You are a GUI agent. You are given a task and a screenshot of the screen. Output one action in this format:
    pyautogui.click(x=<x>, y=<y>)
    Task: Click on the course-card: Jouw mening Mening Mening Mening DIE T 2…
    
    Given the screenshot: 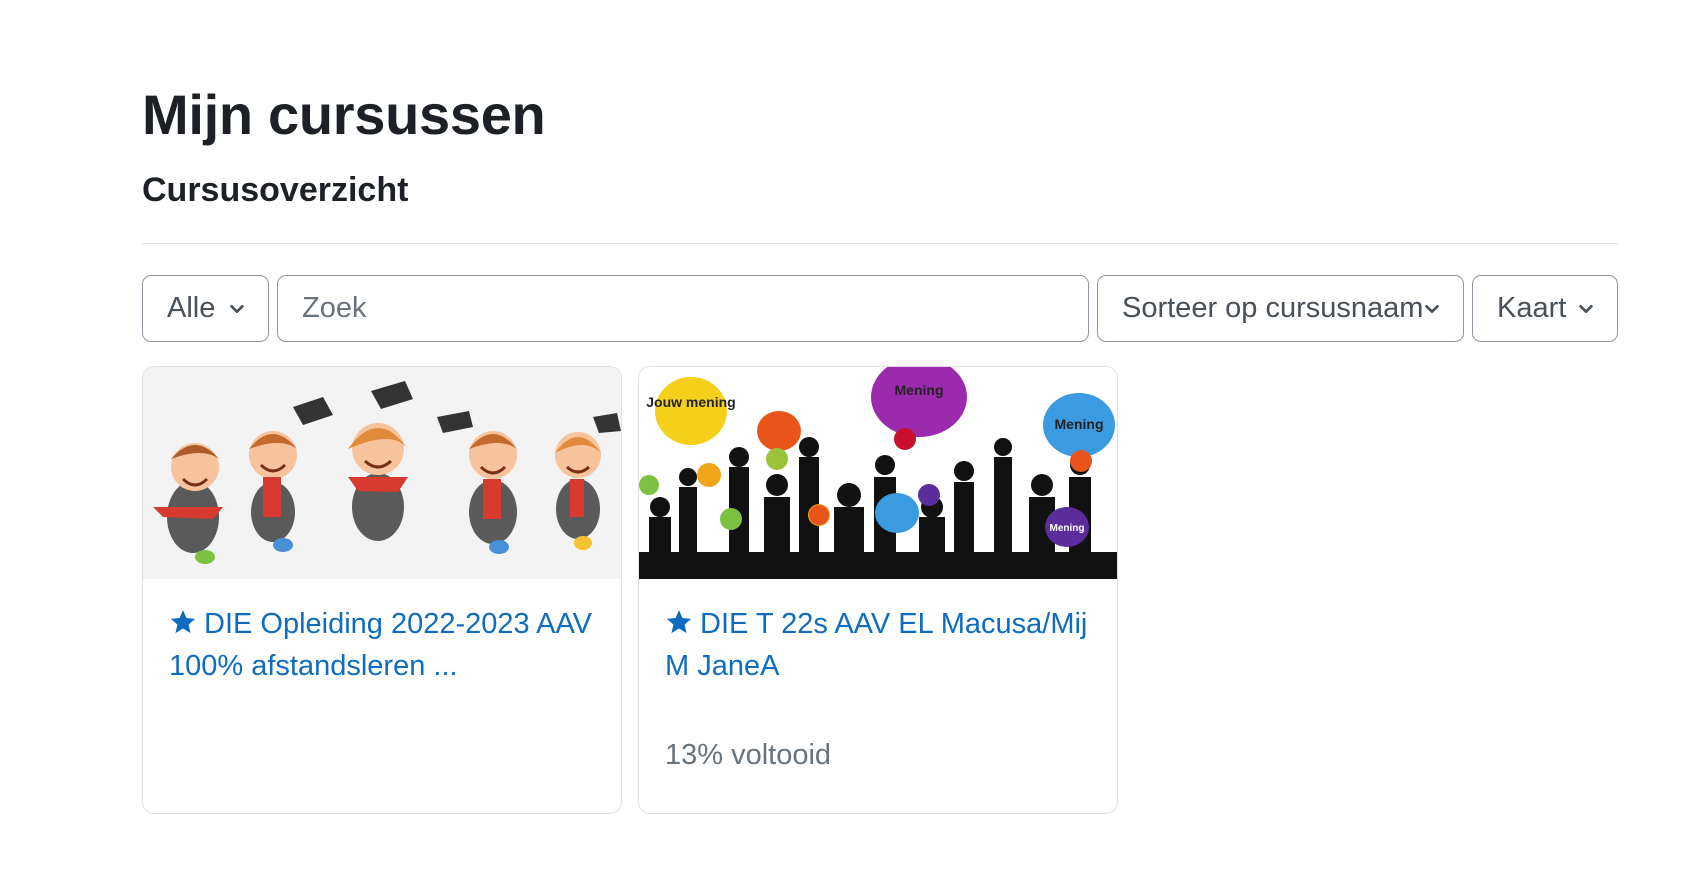 What is the action you would take?
    pyautogui.click(x=878, y=590)
    